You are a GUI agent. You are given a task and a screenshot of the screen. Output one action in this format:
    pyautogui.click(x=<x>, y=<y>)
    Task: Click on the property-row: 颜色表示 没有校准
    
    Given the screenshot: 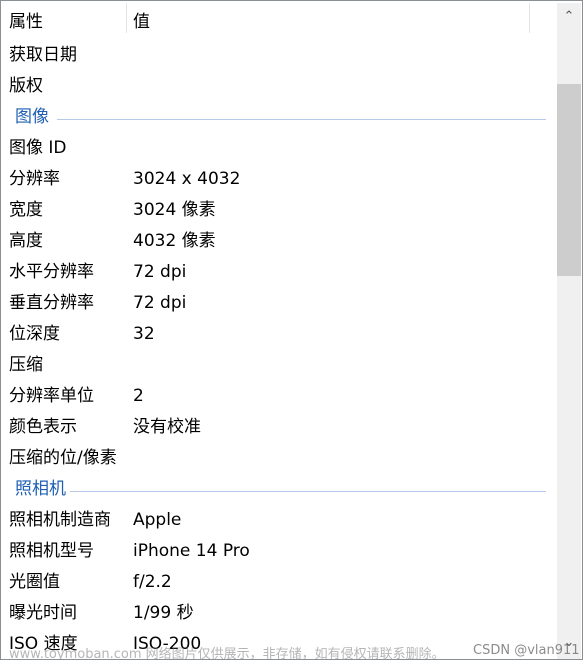 What is the action you would take?
    pyautogui.click(x=278, y=427)
    